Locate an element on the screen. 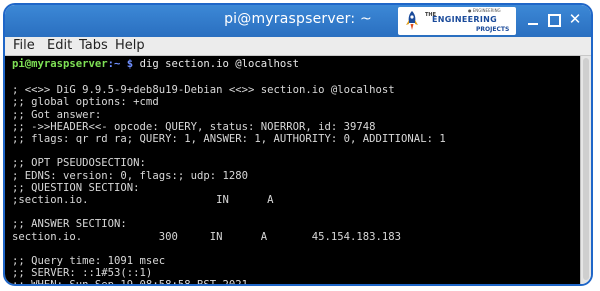  terminal-line: ;; SERVER: ::1#53(::1) is located at coordinates (82, 273).